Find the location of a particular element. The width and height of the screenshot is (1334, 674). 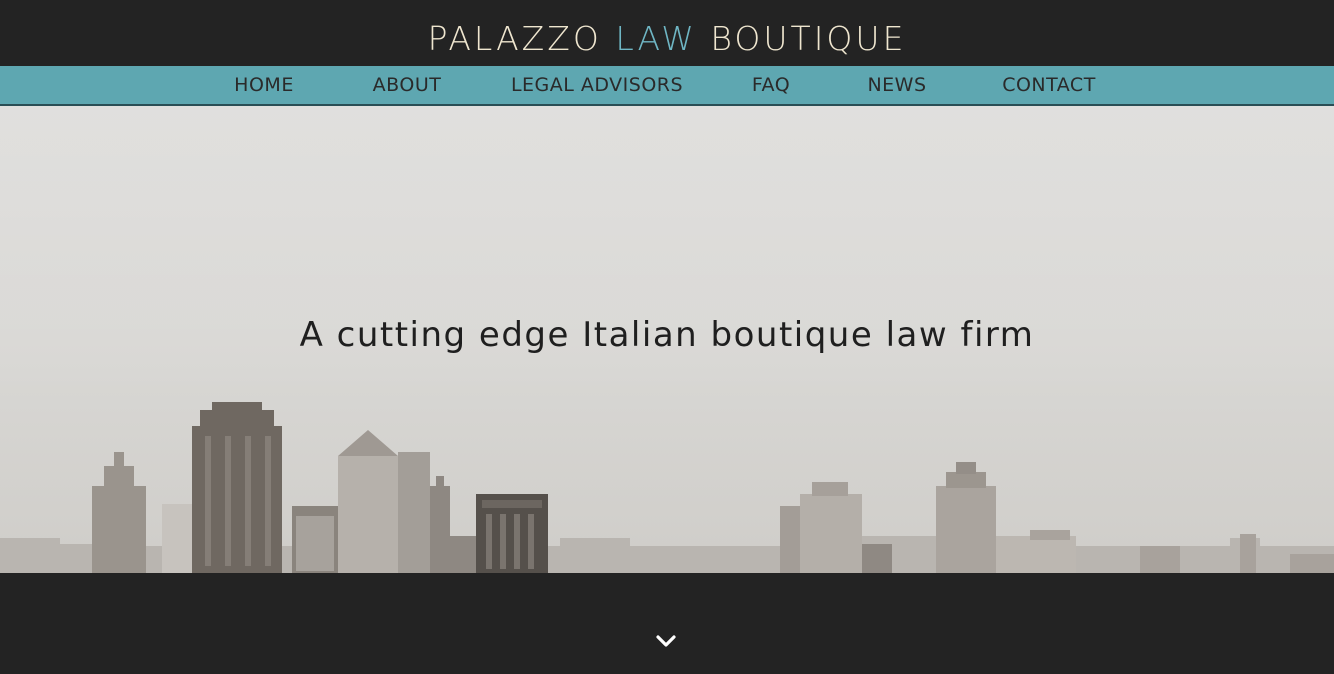

nav-item-home: HOME is located at coordinates (264, 85).